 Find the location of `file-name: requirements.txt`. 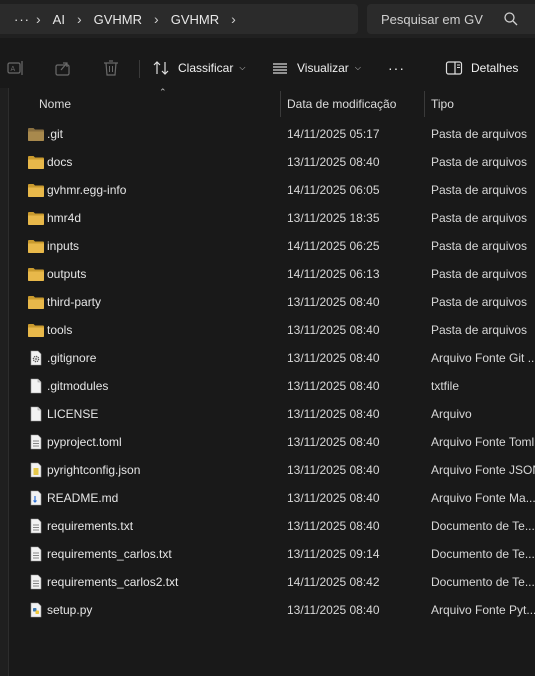

file-name: requirements.txt is located at coordinates (90, 526).